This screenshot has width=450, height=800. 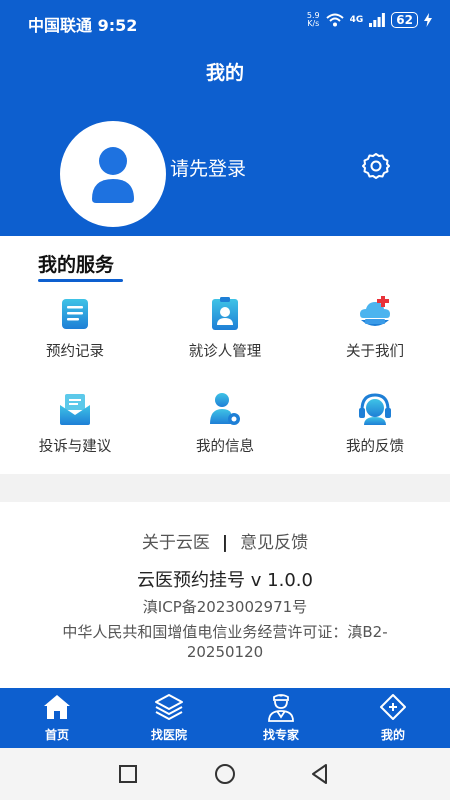 I want to click on bottom-tab-bar: 首页 找医院 找专家 我的, so click(x=225, y=718).